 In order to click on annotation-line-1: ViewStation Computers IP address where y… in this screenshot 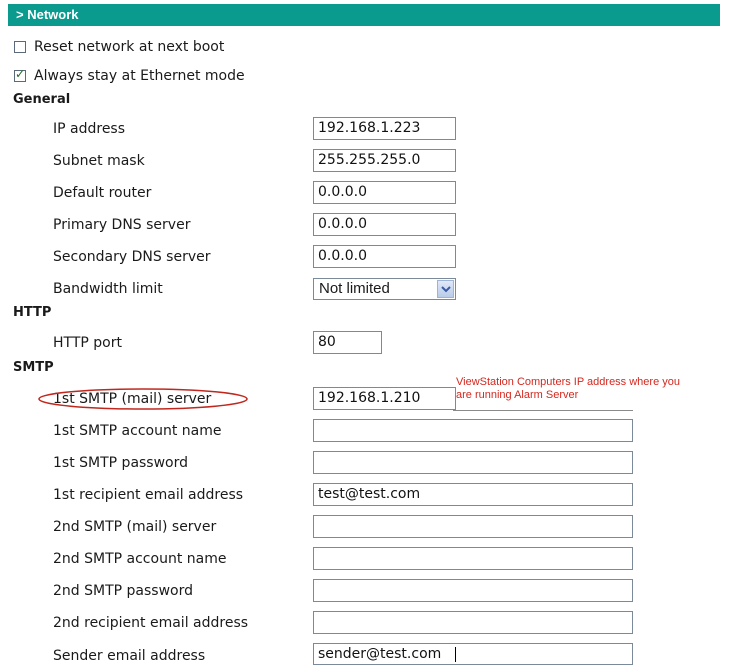, I will do `click(568, 382)`.